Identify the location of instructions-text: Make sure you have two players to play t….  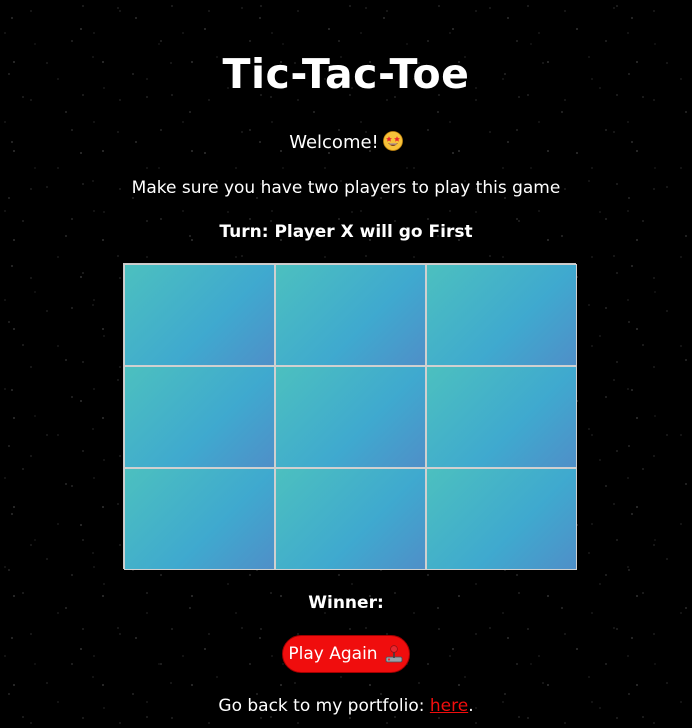
(346, 188).